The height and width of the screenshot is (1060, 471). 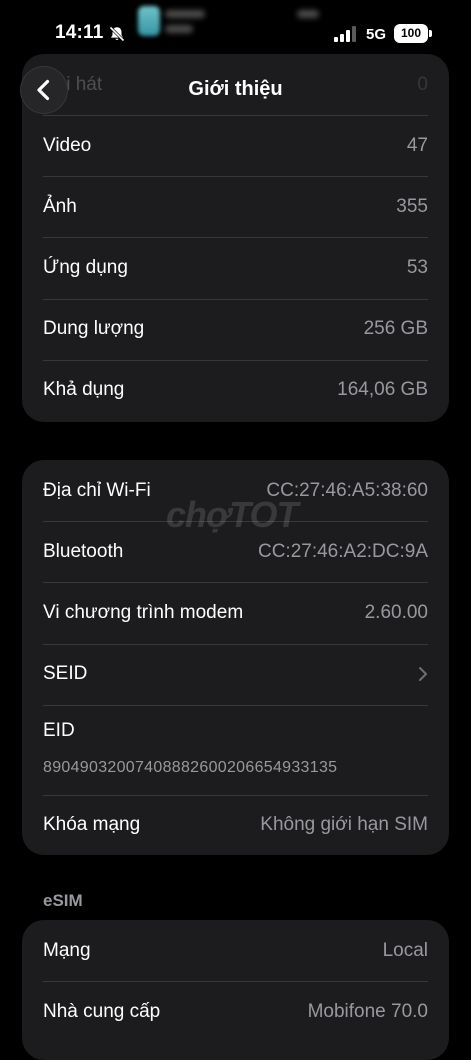 I want to click on row-label: Bluetooth, so click(x=83, y=551).